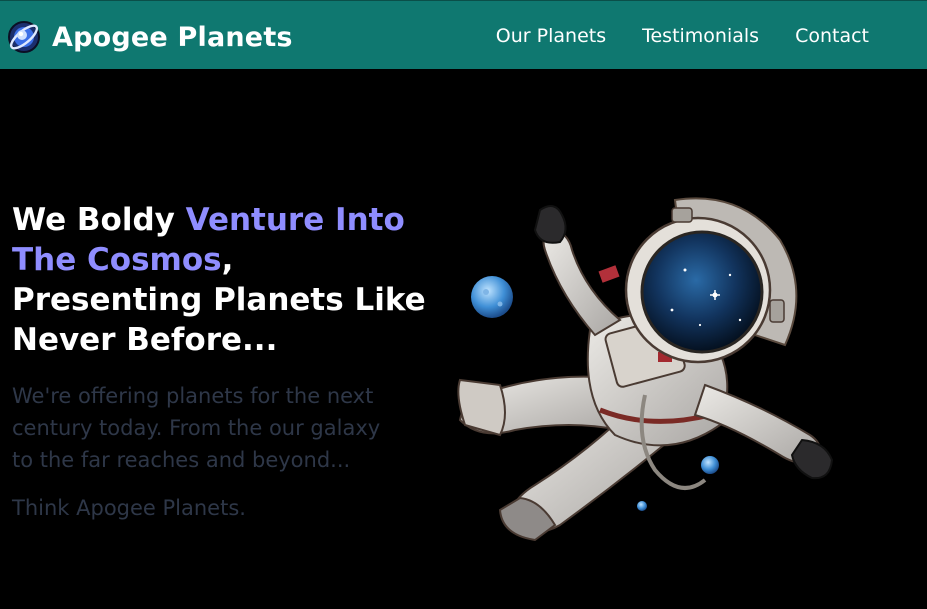  I want to click on brand-name: Apogee Planets, so click(172, 37).